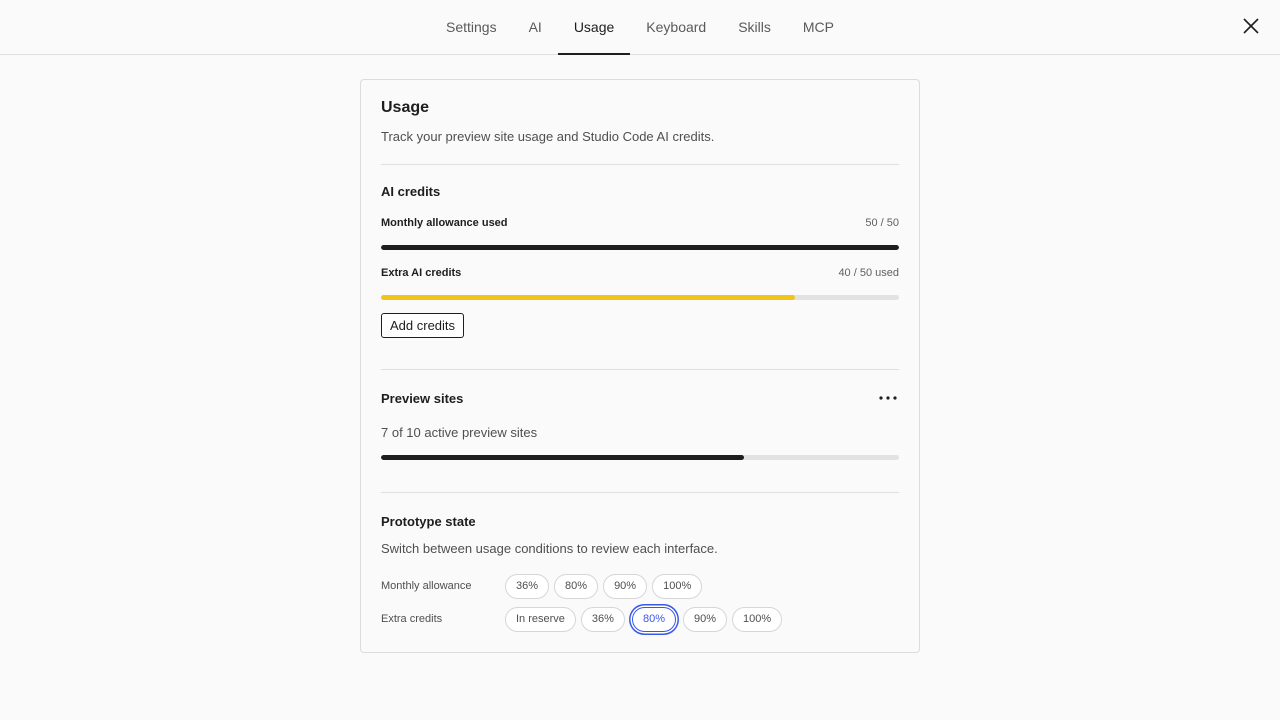 The height and width of the screenshot is (720, 1280). What do you see at coordinates (576, 586) in the screenshot?
I see `monthly-option-80: 80%` at bounding box center [576, 586].